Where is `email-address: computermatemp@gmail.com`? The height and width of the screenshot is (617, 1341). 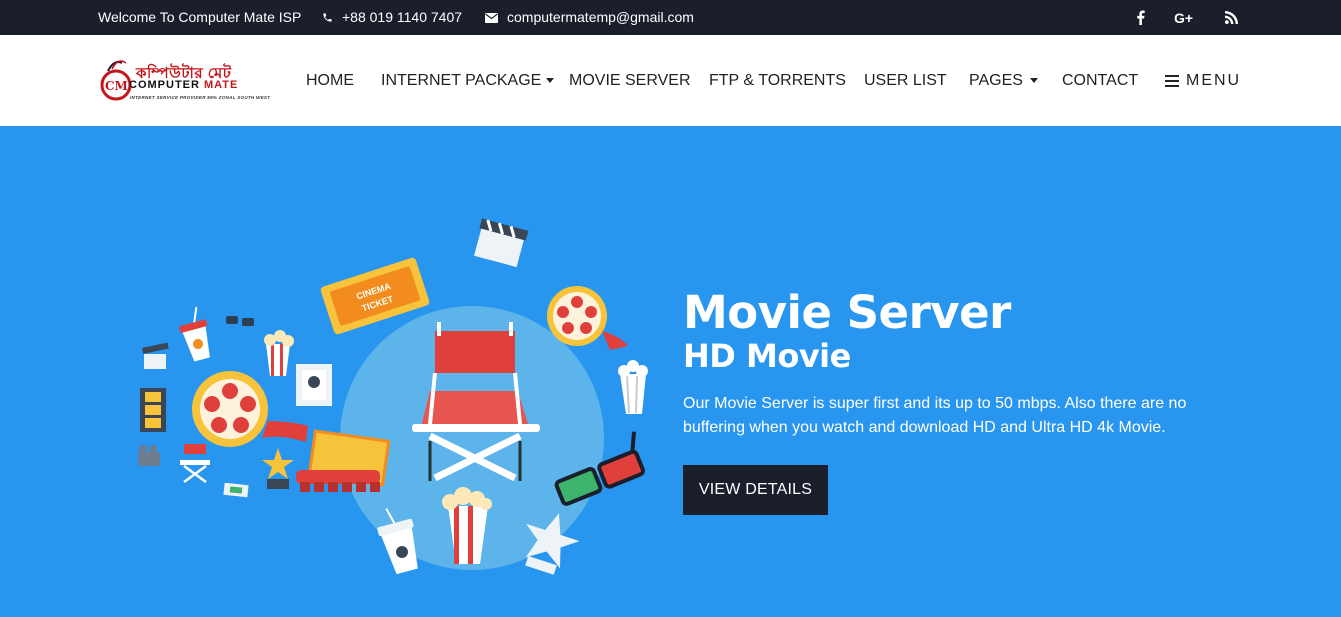 email-address: computermatemp@gmail.com is located at coordinates (600, 17).